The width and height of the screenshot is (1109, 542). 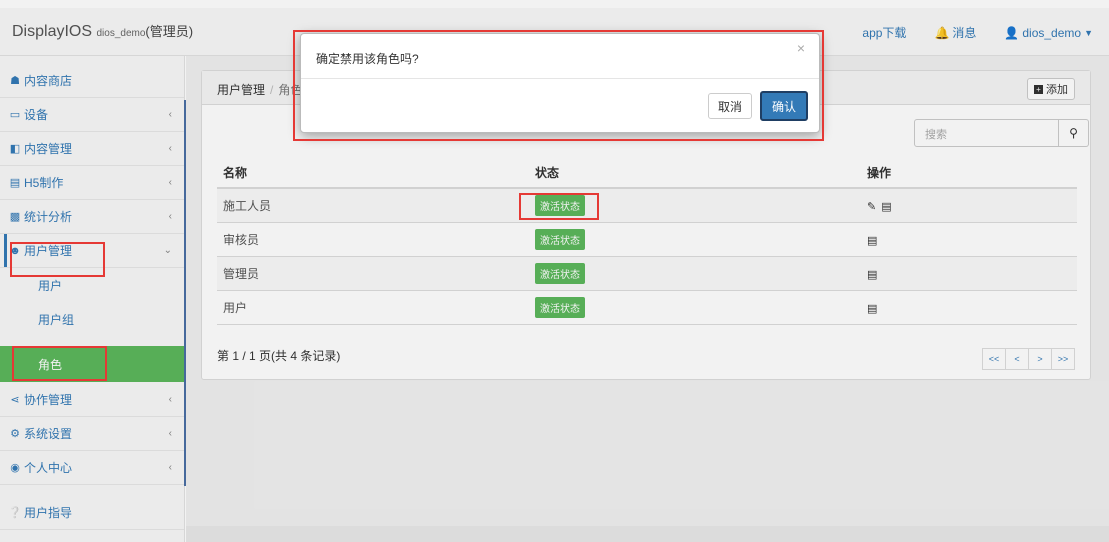 What do you see at coordinates (647, 273) in the screenshot?
I see `table-row: 管理员 激活状态 ▤` at bounding box center [647, 273].